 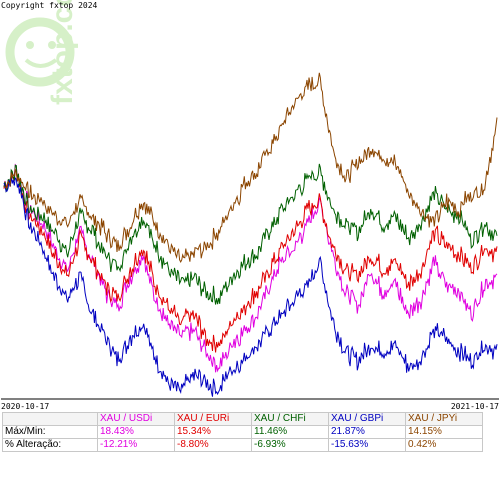 I want to click on header-xau-eur: XAU / EURi, so click(x=213, y=419).